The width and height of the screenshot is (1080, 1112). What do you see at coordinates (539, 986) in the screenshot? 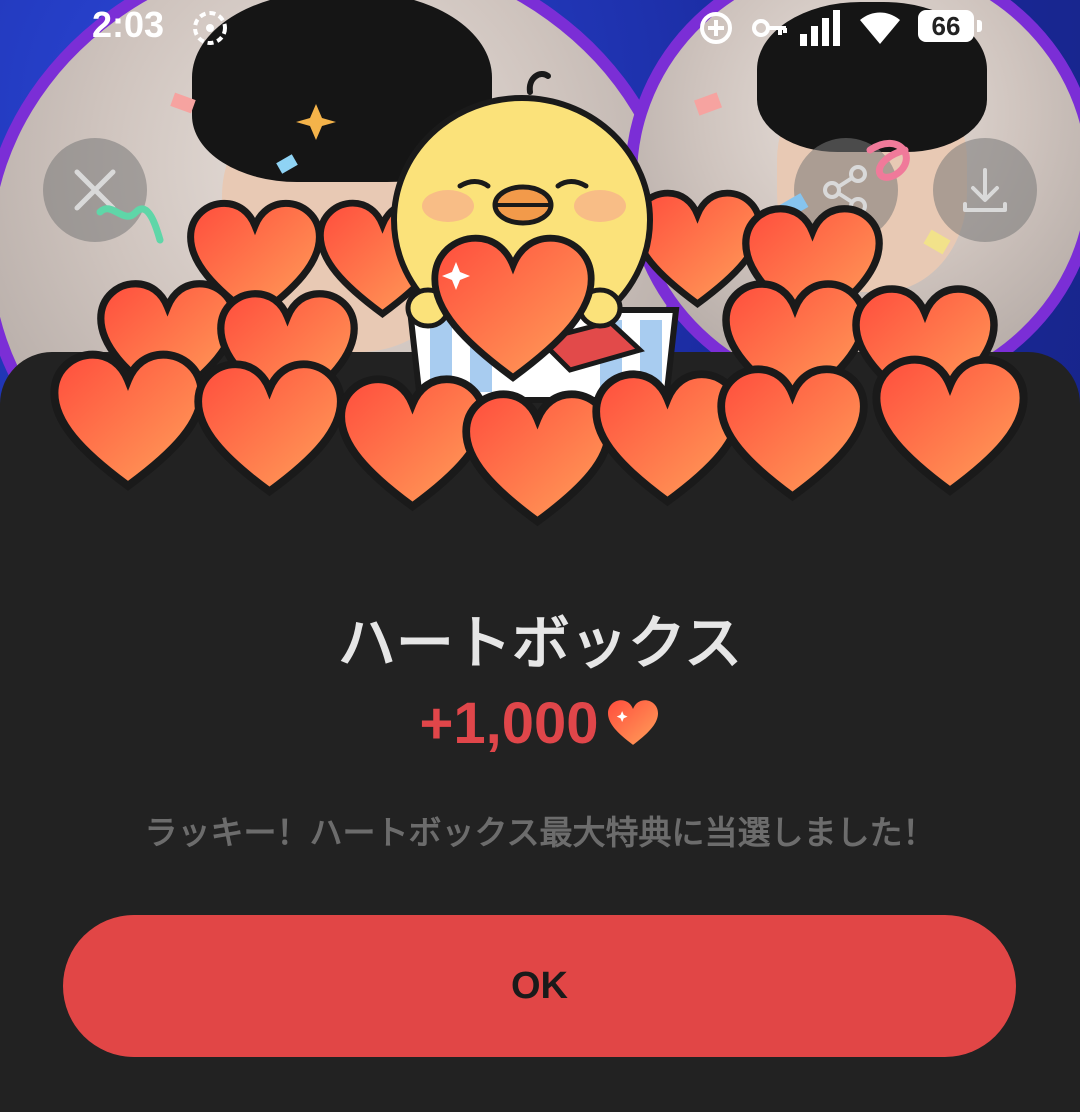
I see `ok-button: OK` at bounding box center [539, 986].